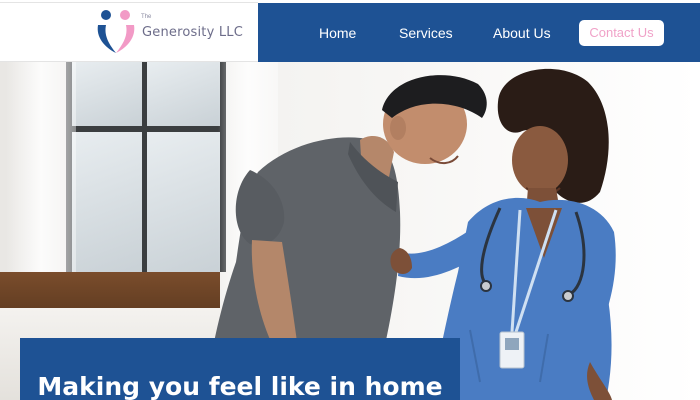  Describe the element at coordinates (522, 33) in the screenshot. I see `nav-link-about: About Us` at that location.